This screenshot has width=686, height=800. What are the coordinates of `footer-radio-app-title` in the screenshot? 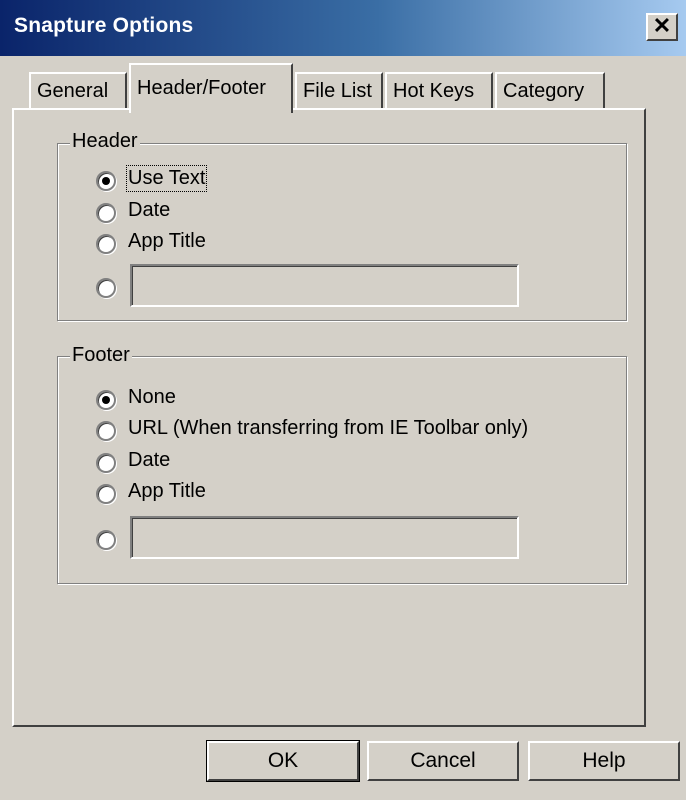 It's located at (106, 494).